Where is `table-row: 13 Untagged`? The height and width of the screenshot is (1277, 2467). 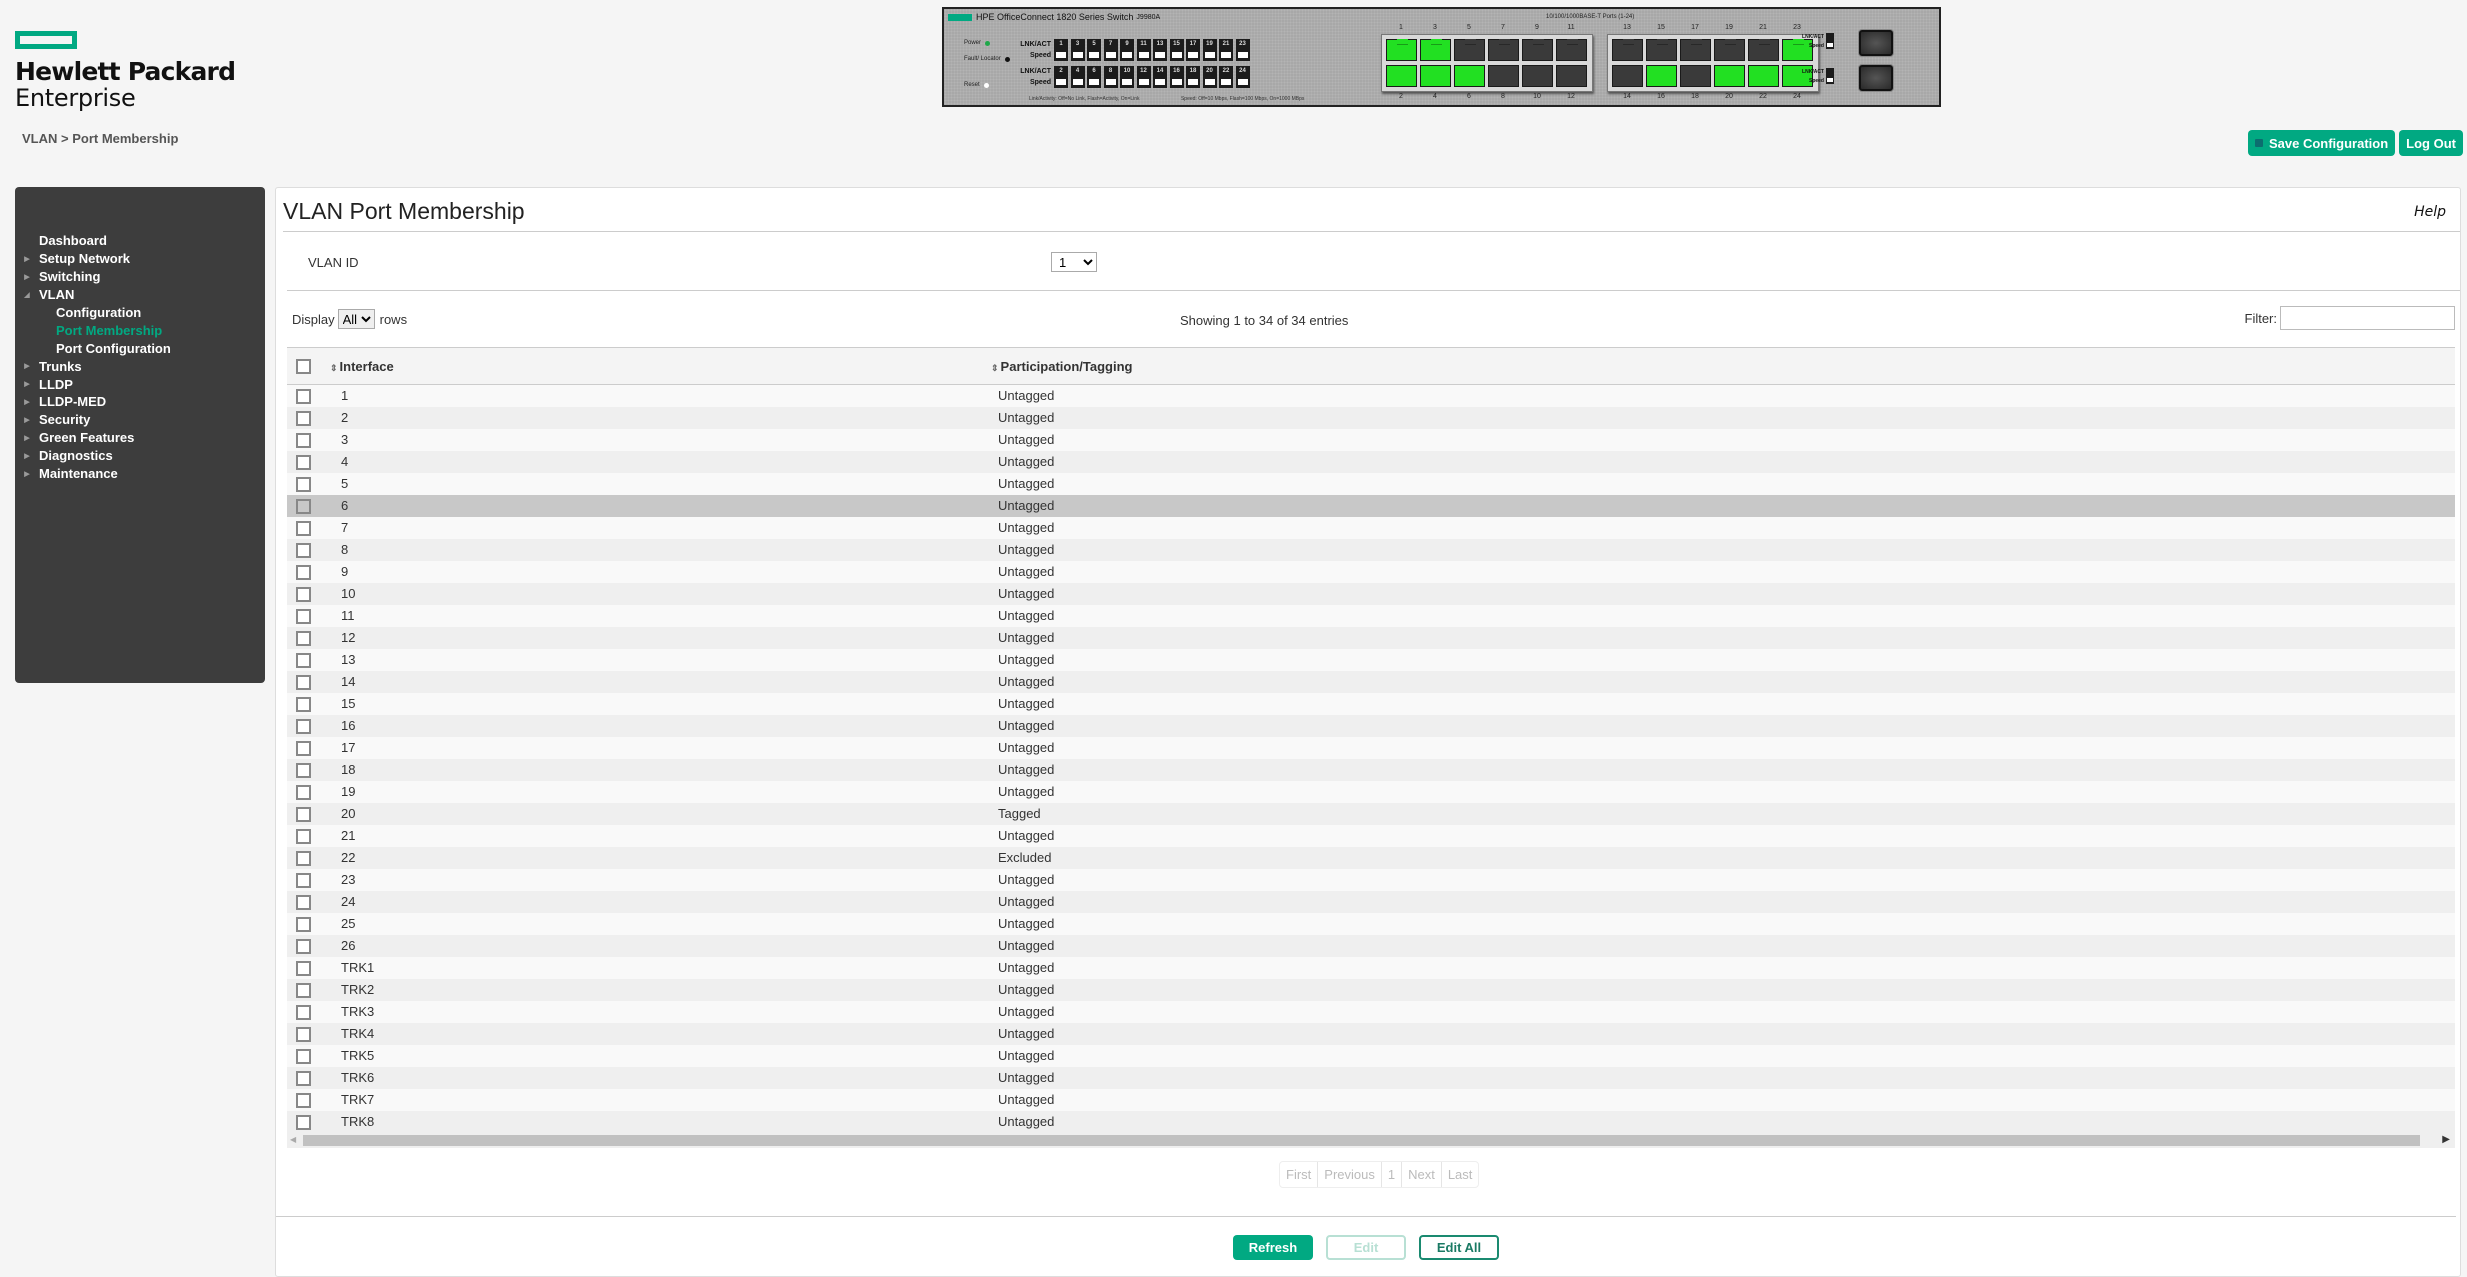
table-row: 13 Untagged is located at coordinates (1371, 659).